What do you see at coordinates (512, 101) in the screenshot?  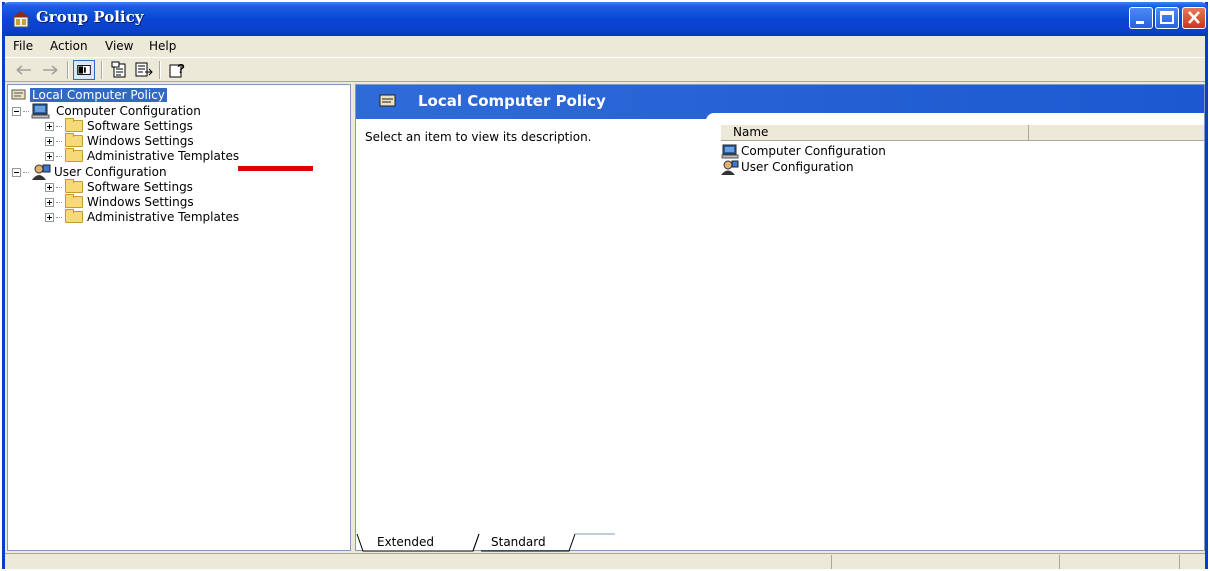 I see `details-header-title: Local Computer Policy` at bounding box center [512, 101].